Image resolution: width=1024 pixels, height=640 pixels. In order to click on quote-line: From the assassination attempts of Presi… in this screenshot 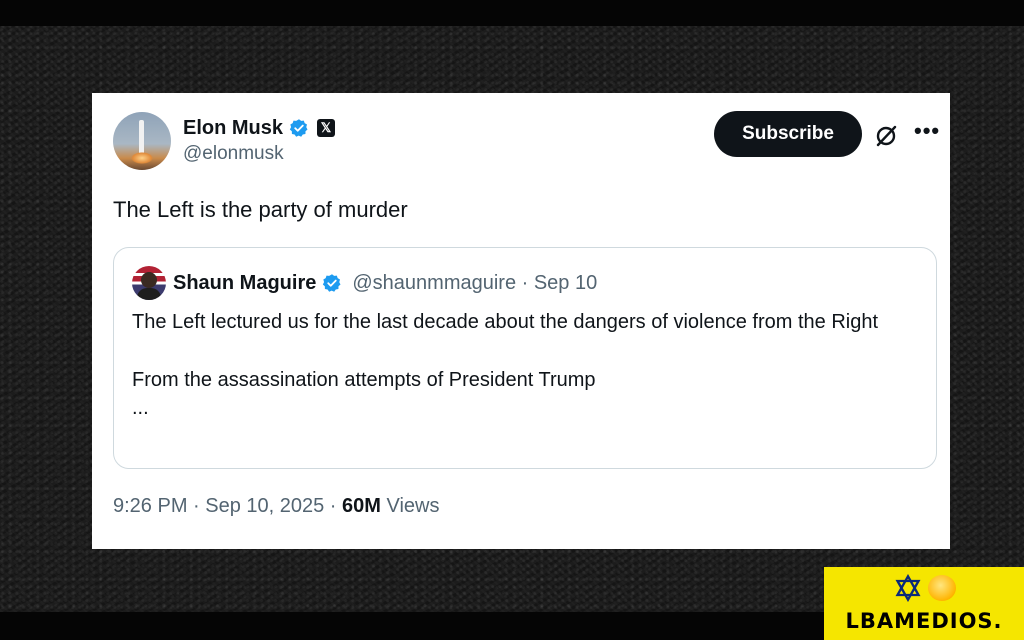, I will do `click(364, 380)`.